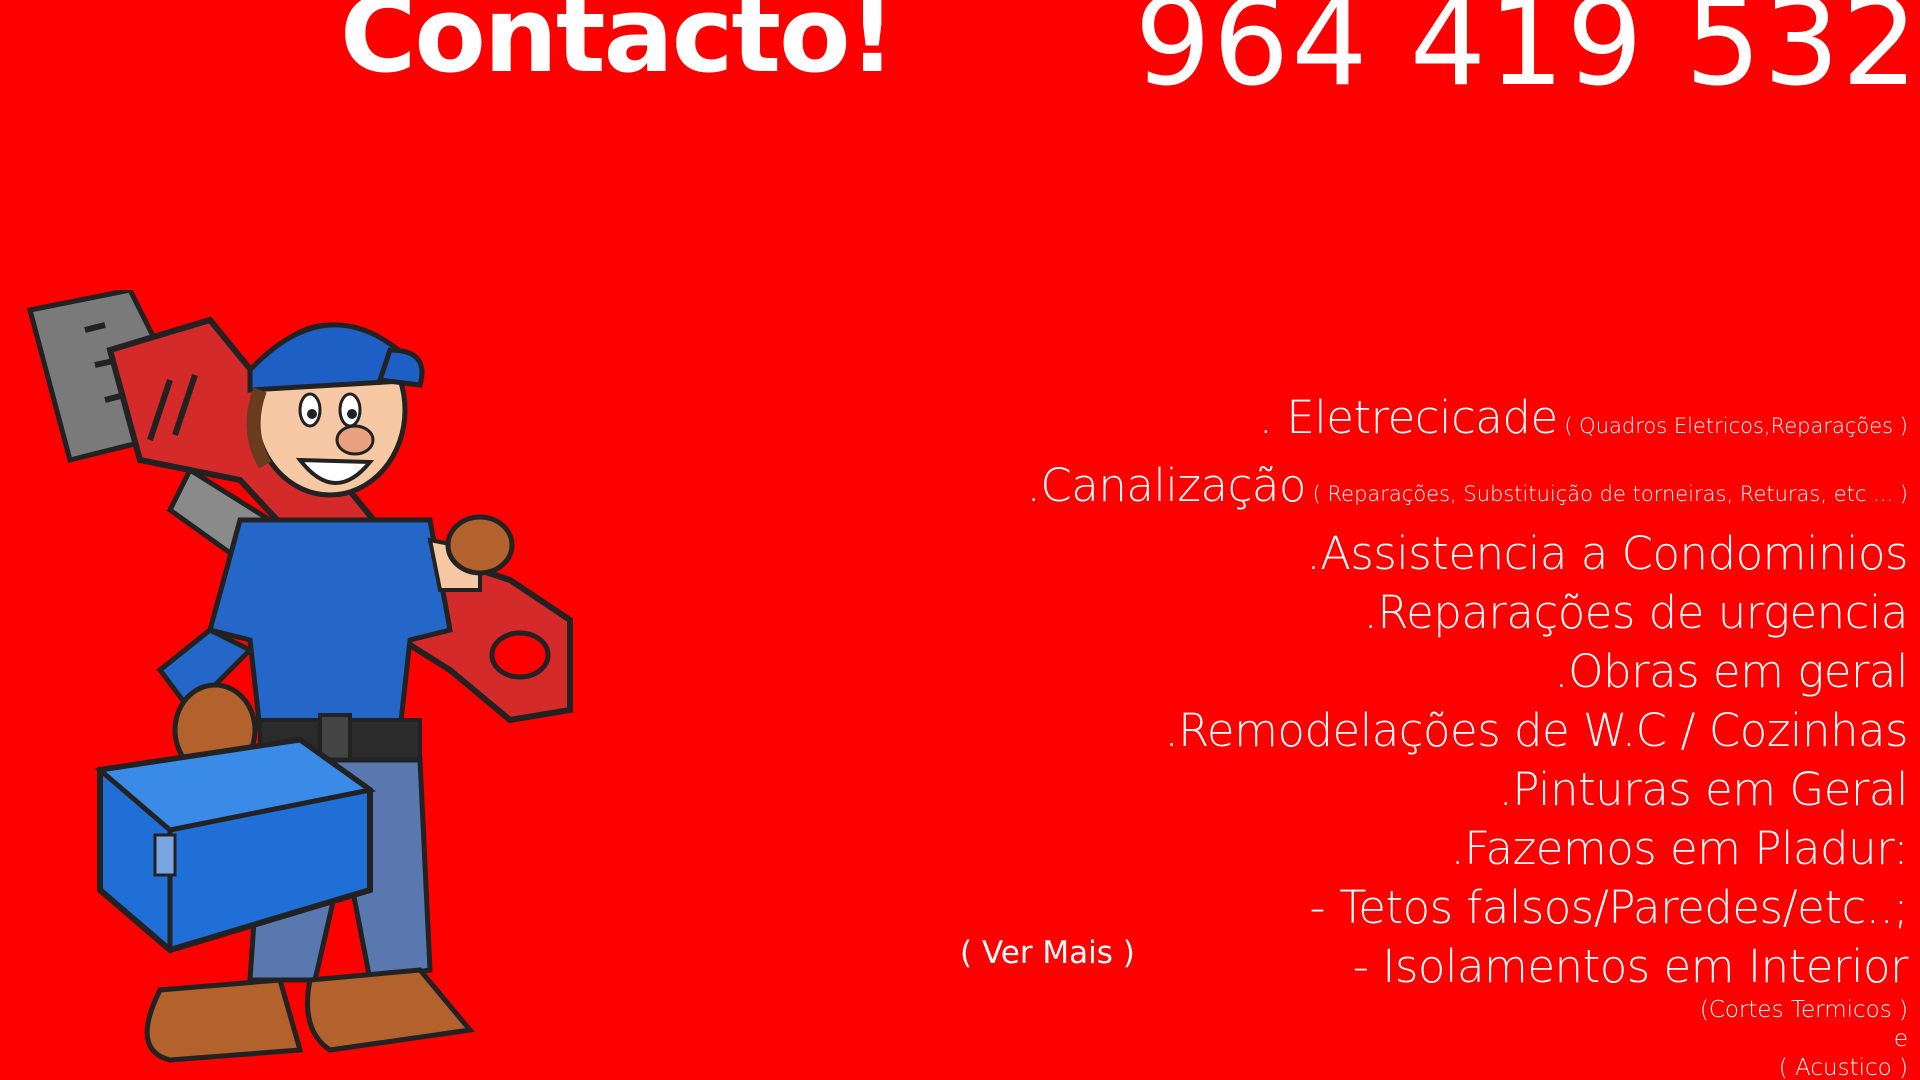 This screenshot has width=1920, height=1080. What do you see at coordinates (1047, 953) in the screenshot?
I see `ver-mais-link: ( Ver Mais )` at bounding box center [1047, 953].